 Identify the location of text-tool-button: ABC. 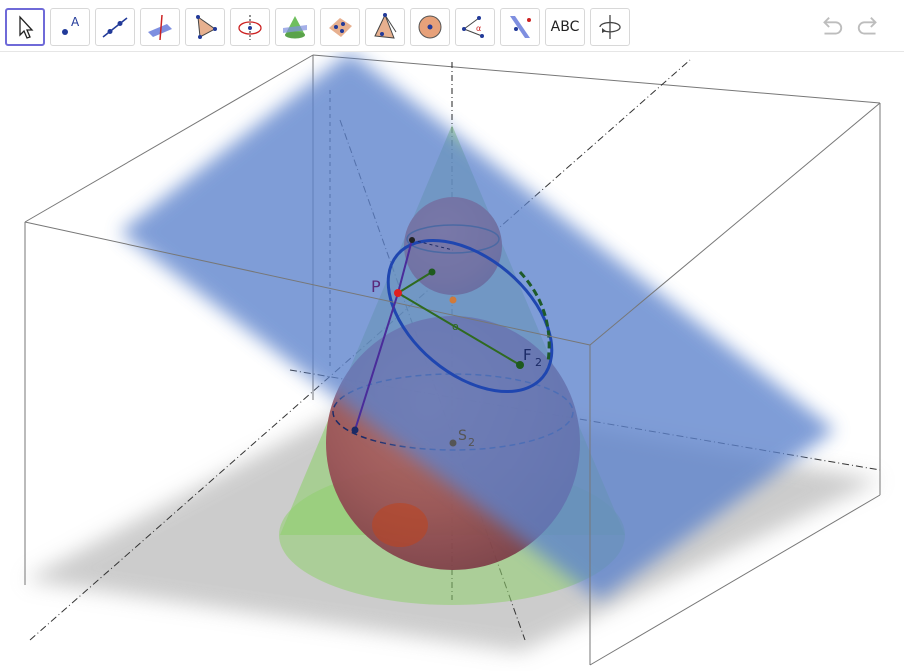
(565, 27).